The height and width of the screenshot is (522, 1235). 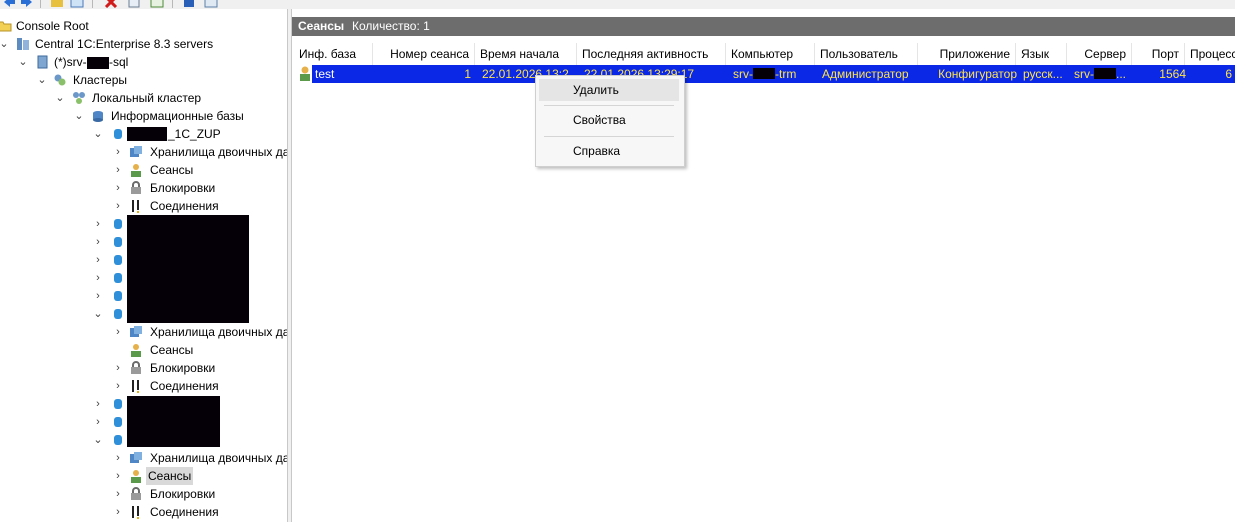 What do you see at coordinates (1172, 74) in the screenshot?
I see `cell-port: 1564` at bounding box center [1172, 74].